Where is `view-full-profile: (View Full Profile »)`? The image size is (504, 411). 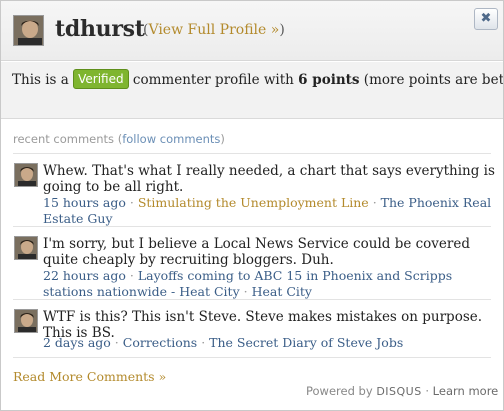 view-full-profile: (View Full Profile ») is located at coordinates (214, 30).